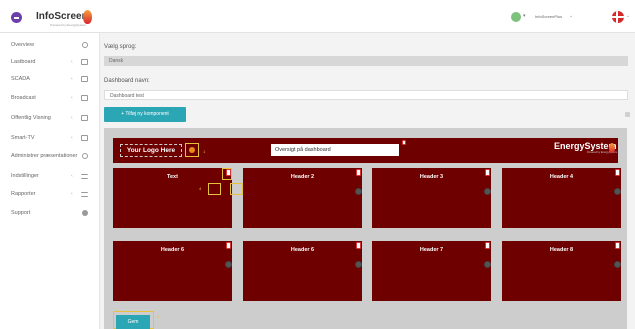  I want to click on widget-title: Header 4, so click(561, 177).